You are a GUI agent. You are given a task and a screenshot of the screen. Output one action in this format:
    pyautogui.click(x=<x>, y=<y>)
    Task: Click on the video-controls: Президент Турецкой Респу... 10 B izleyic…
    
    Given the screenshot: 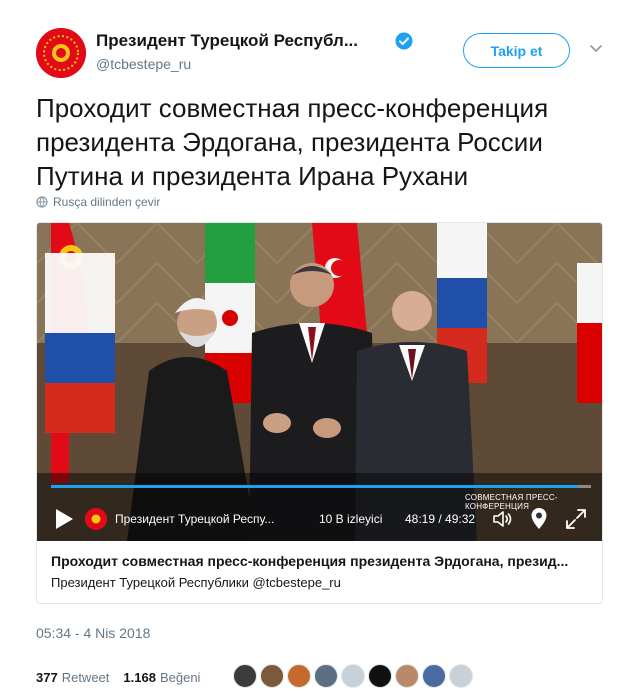 What is the action you would take?
    pyautogui.click(x=319, y=521)
    